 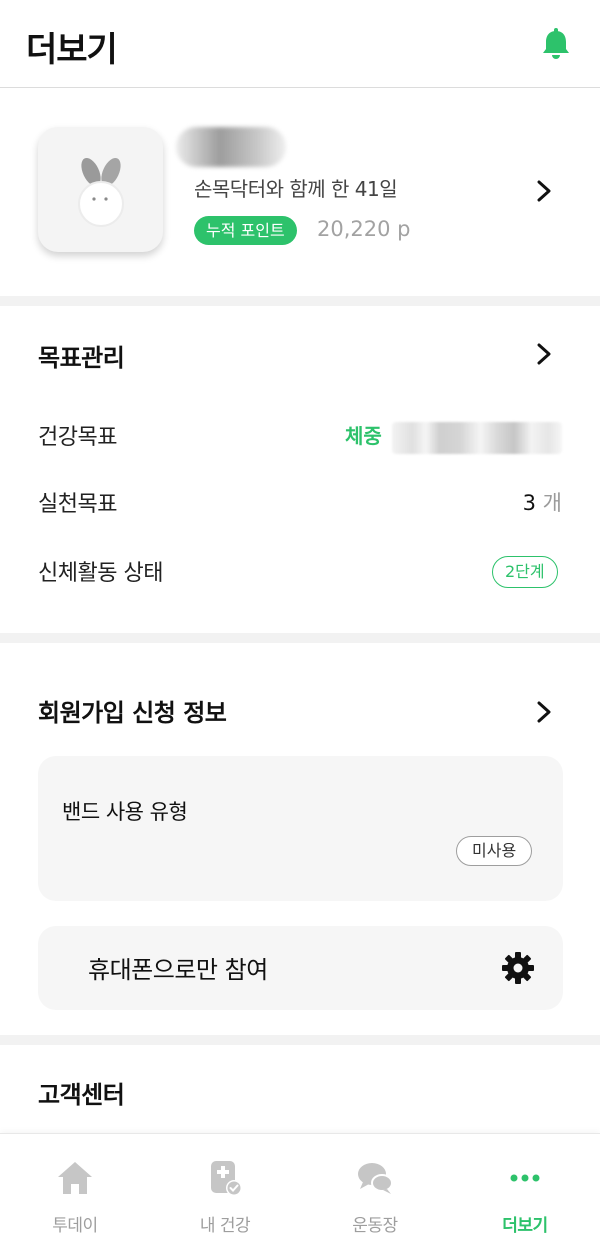 I want to click on tab-my-health: 내 건강, so click(x=225, y=1194).